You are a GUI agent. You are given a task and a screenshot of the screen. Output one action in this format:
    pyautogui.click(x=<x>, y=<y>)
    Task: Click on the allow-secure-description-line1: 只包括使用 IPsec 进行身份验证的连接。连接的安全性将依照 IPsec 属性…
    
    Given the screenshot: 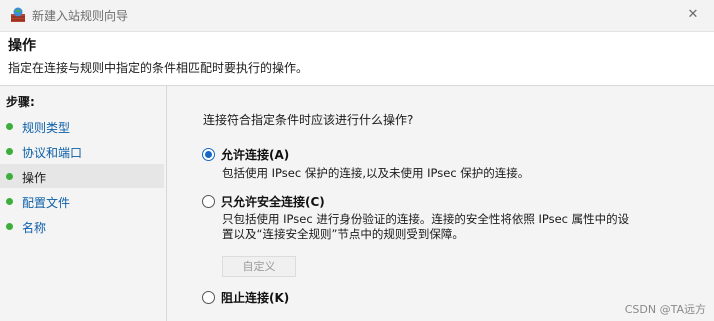 What is the action you would take?
    pyautogui.click(x=426, y=219)
    